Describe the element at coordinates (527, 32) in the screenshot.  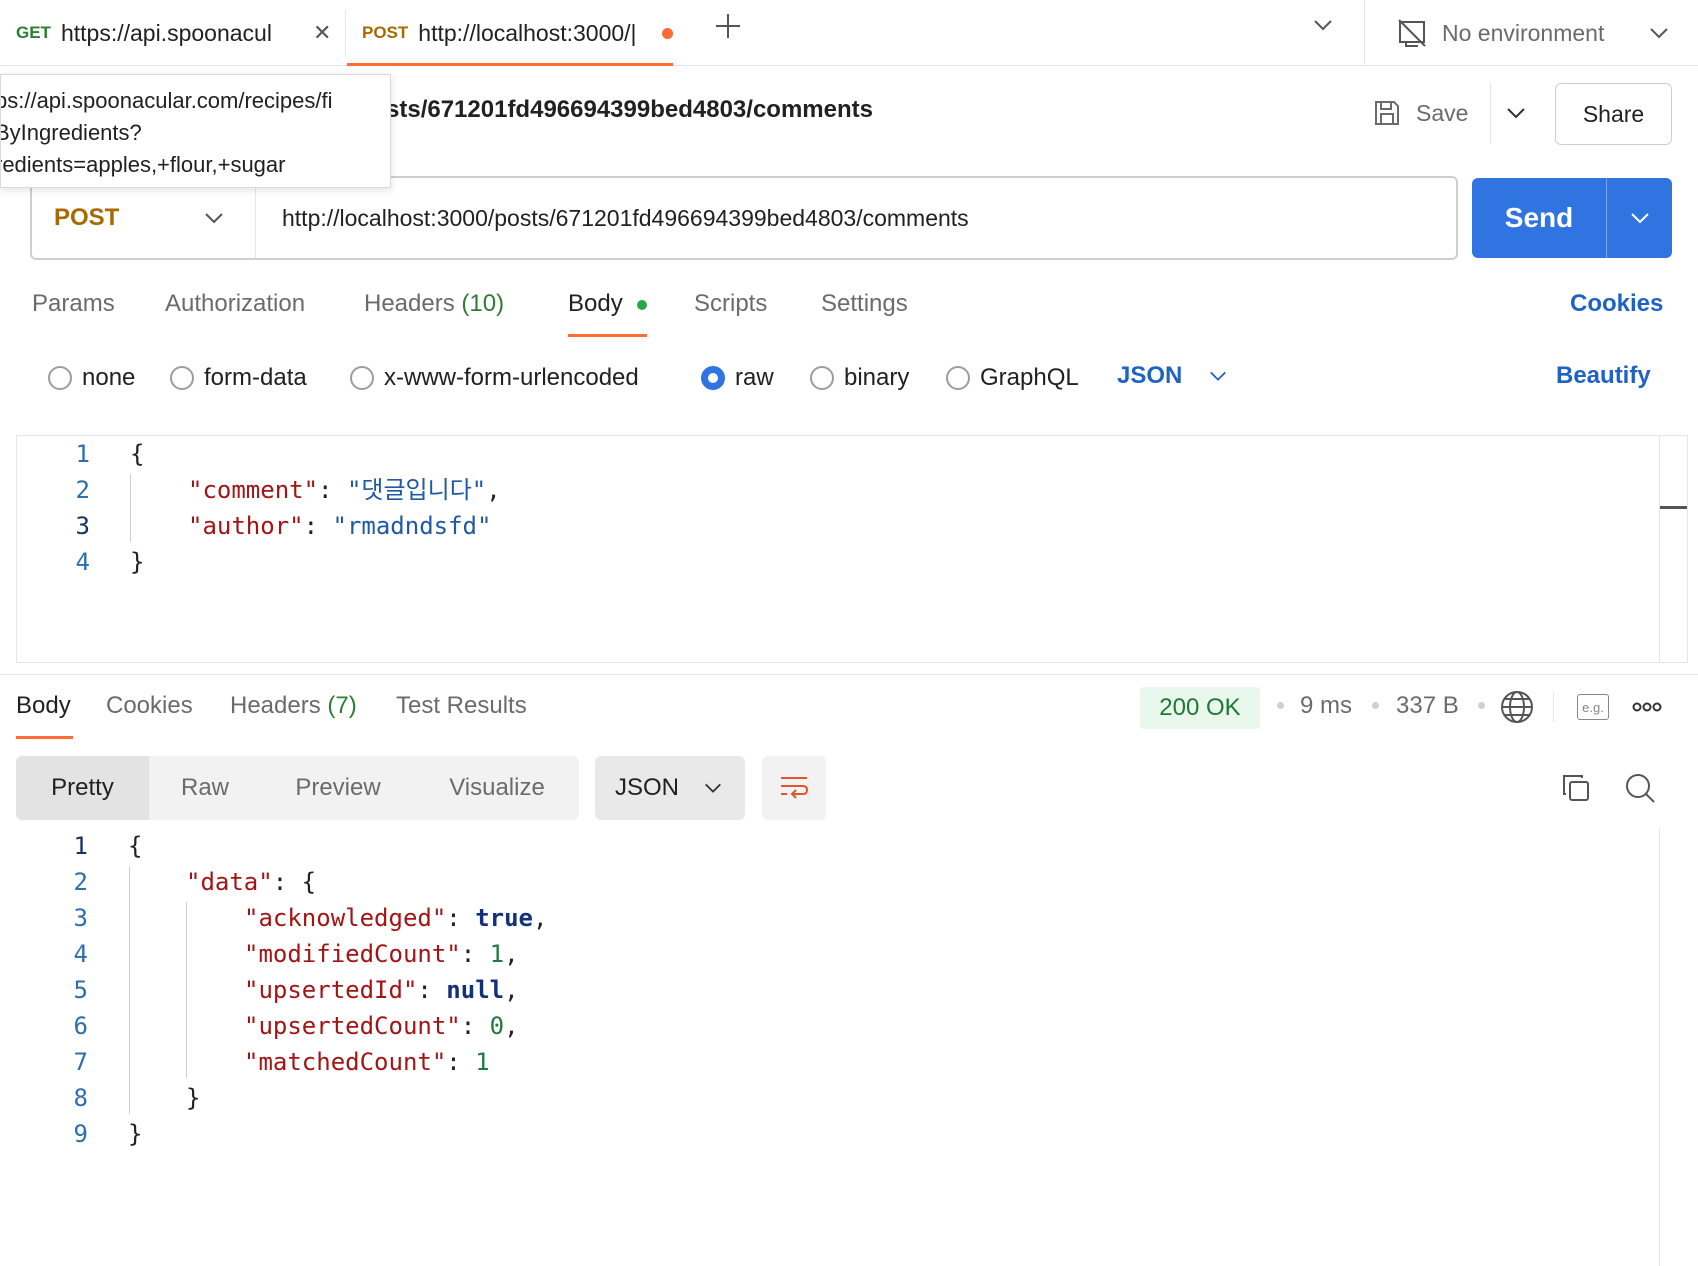
I see `tab-title: http://localhost:3000/|` at that location.